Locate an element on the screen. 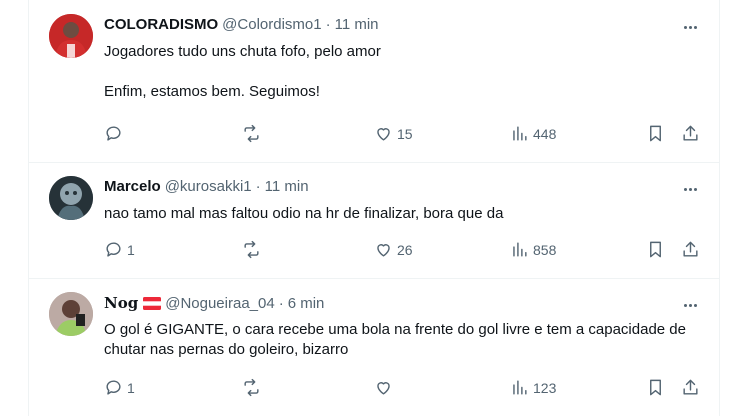 The image size is (740, 416). user-handle: @Colordismo1 is located at coordinates (271, 24).